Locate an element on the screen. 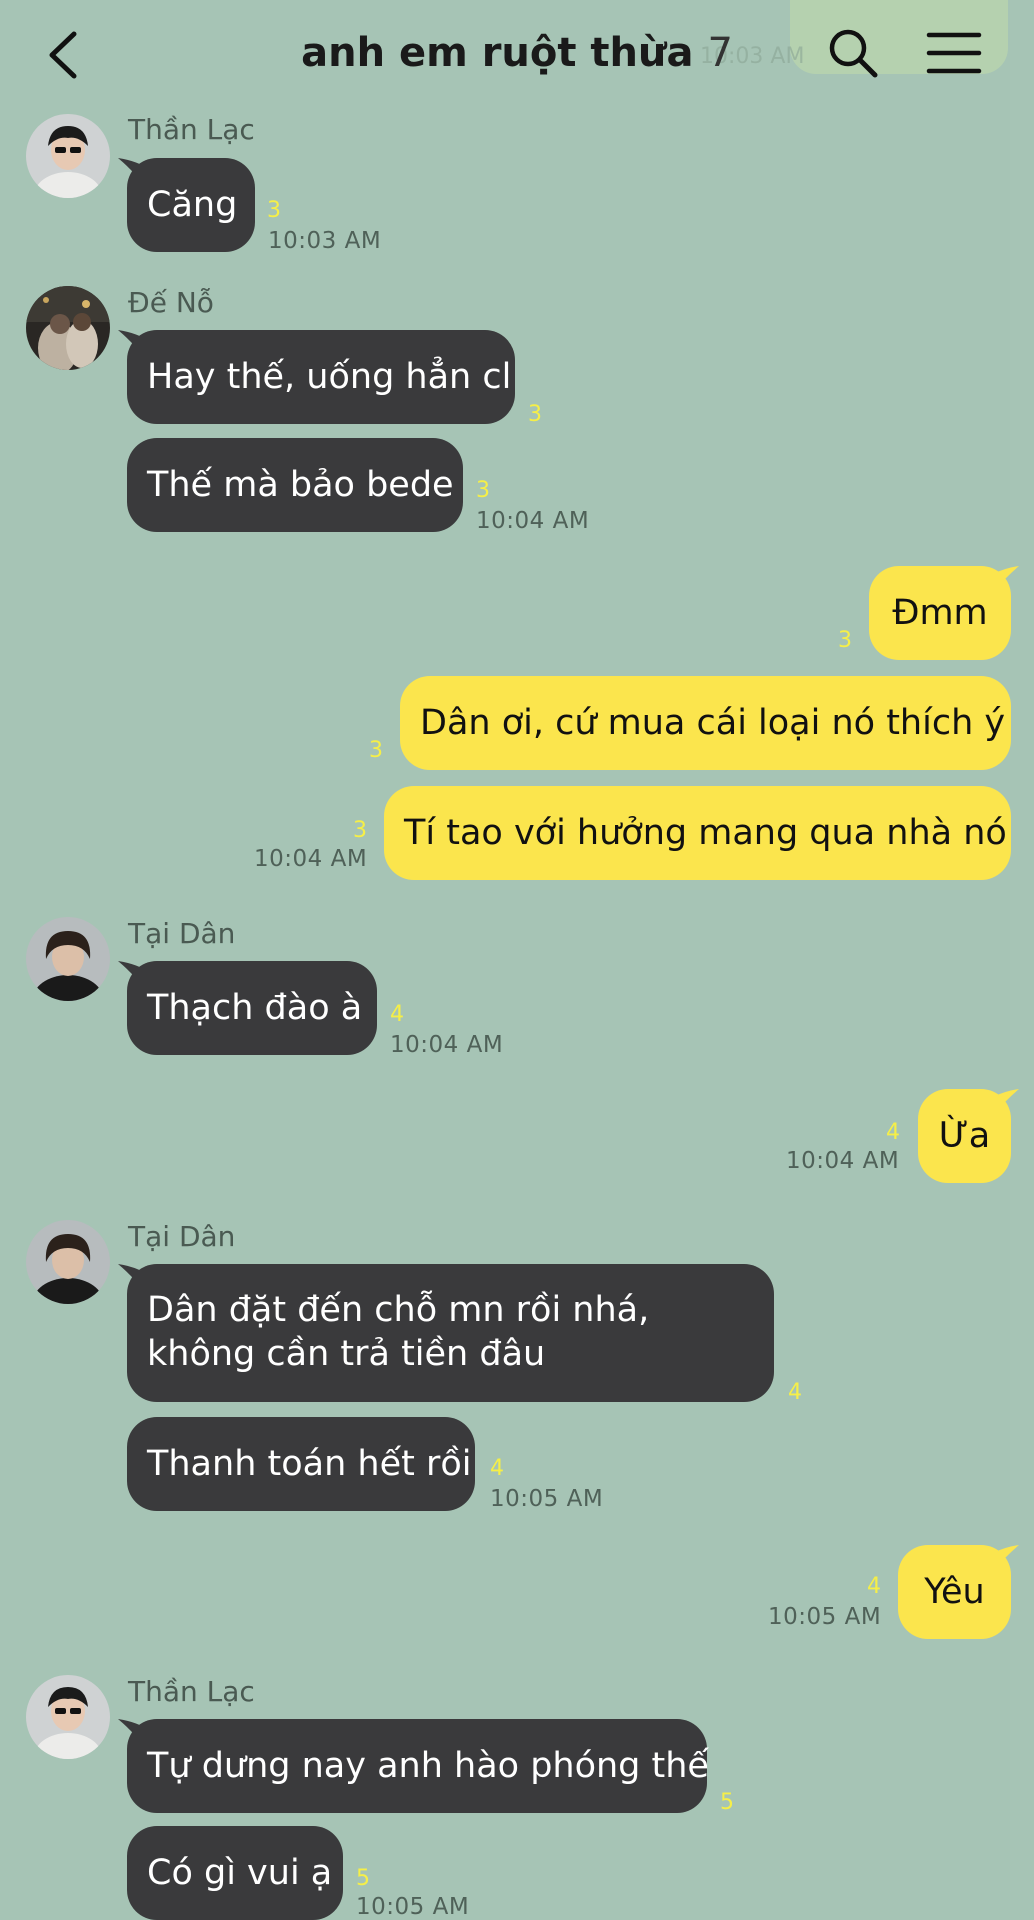 The width and height of the screenshot is (1034, 1920). message-bubble: Thế mà bảo bede is located at coordinates (295, 485).